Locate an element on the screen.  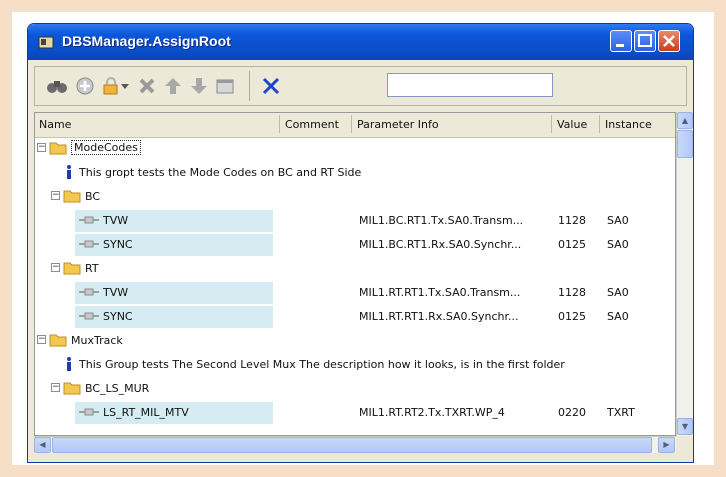
lock-icon is located at coordinates (110, 86).